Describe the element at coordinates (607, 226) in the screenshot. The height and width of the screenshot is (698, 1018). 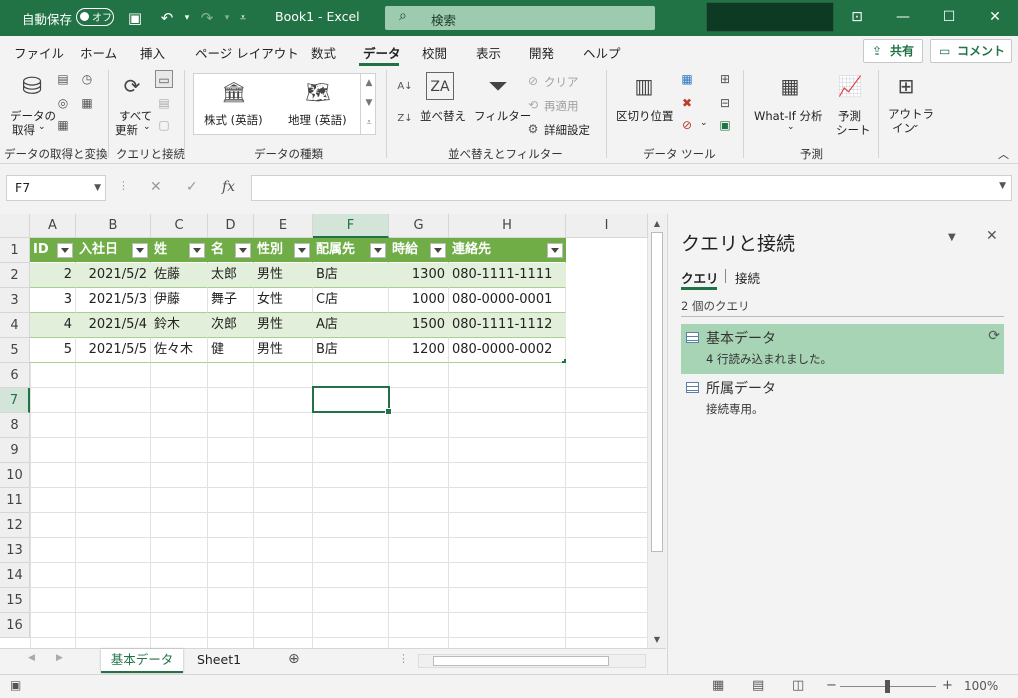
I see `column-header-i: I` at that location.